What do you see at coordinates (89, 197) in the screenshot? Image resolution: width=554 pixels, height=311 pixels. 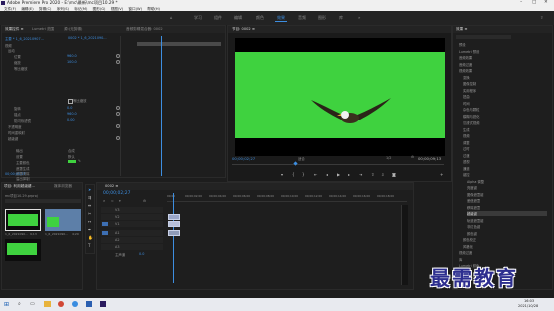 I see `track-select-tool-icon: ⇶` at bounding box center [89, 197].